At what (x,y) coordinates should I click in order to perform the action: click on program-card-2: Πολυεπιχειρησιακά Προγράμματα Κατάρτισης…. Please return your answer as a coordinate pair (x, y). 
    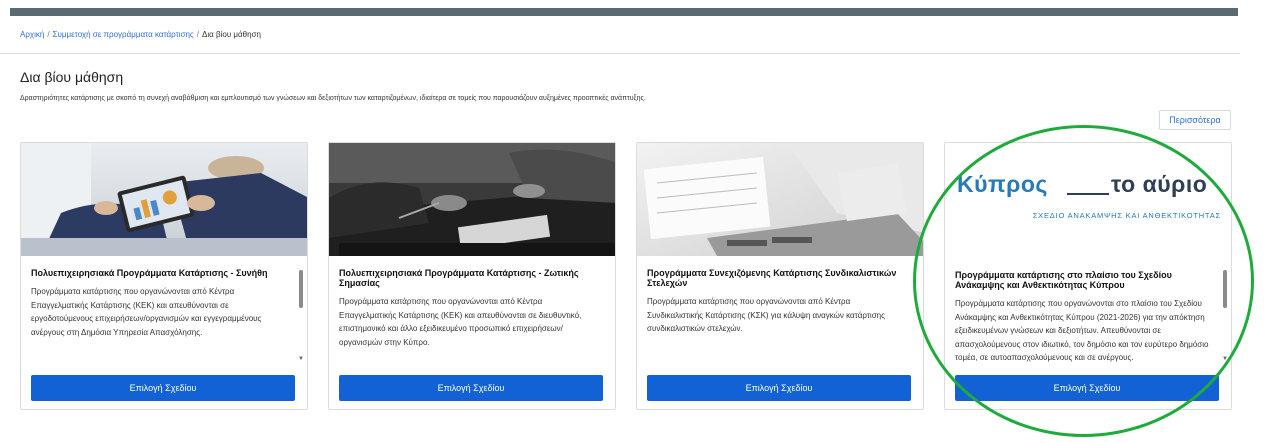
    Looking at the image, I should click on (472, 276).